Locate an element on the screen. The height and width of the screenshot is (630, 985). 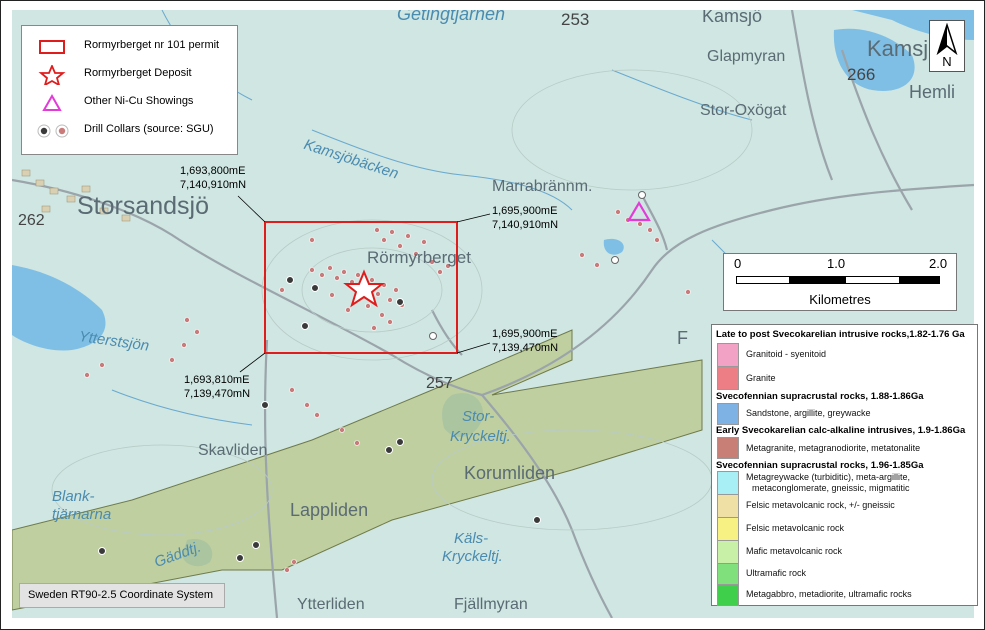
label-glapmyran: Glapmyran is located at coordinates (746, 56).